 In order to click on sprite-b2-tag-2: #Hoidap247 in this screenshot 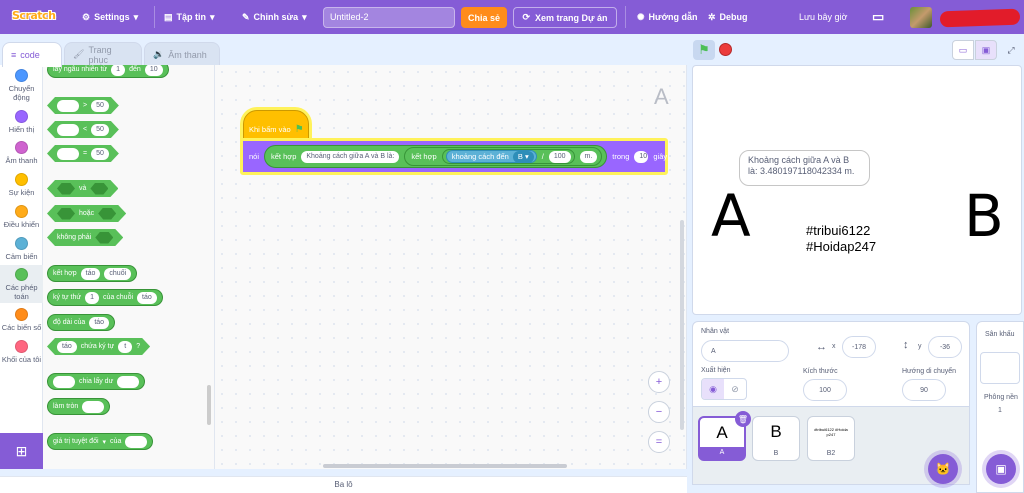, I will do `click(841, 246)`.